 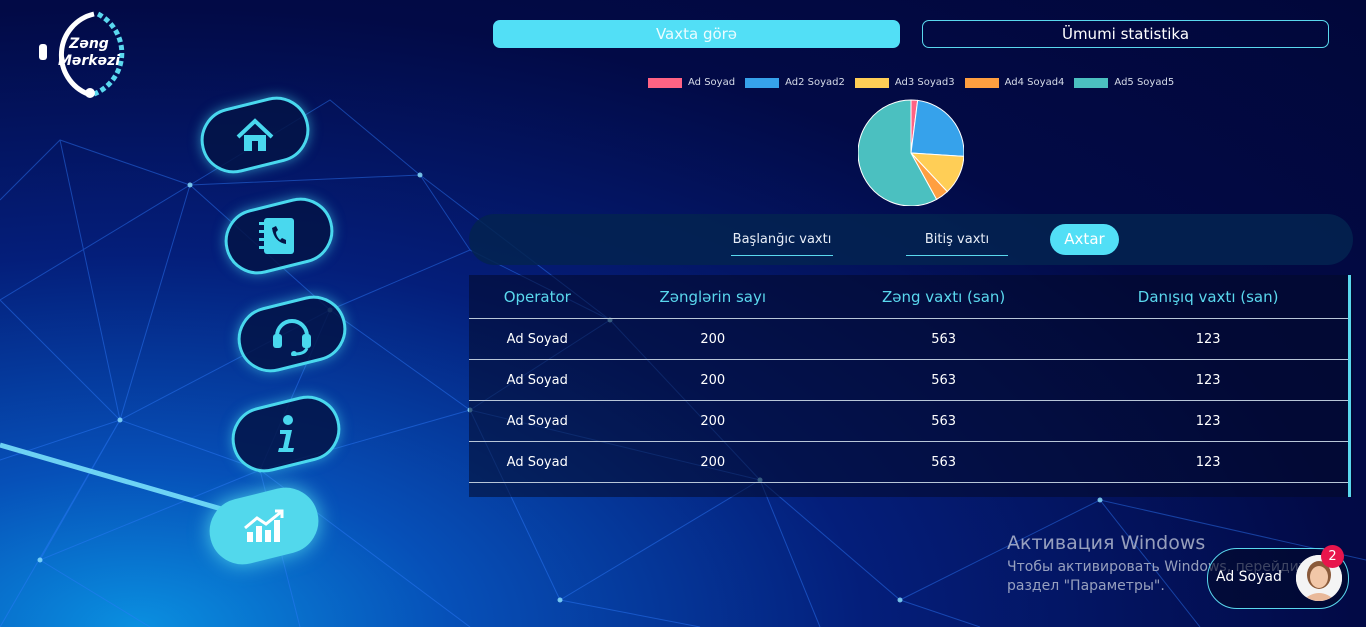 What do you see at coordinates (255, 134) in the screenshot?
I see `home-icon` at bounding box center [255, 134].